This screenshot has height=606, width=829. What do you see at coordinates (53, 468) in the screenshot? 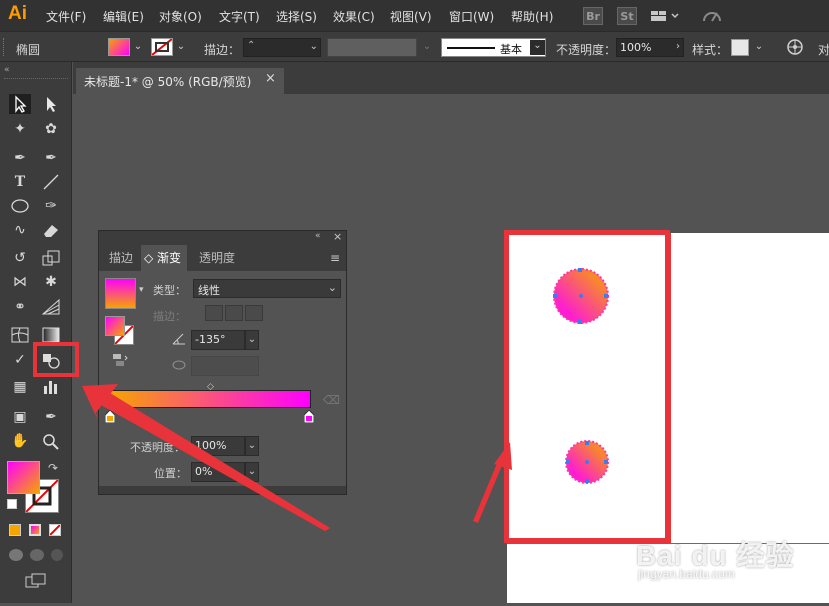
I see `swap-fill-stroke-icon: ↷` at bounding box center [53, 468].